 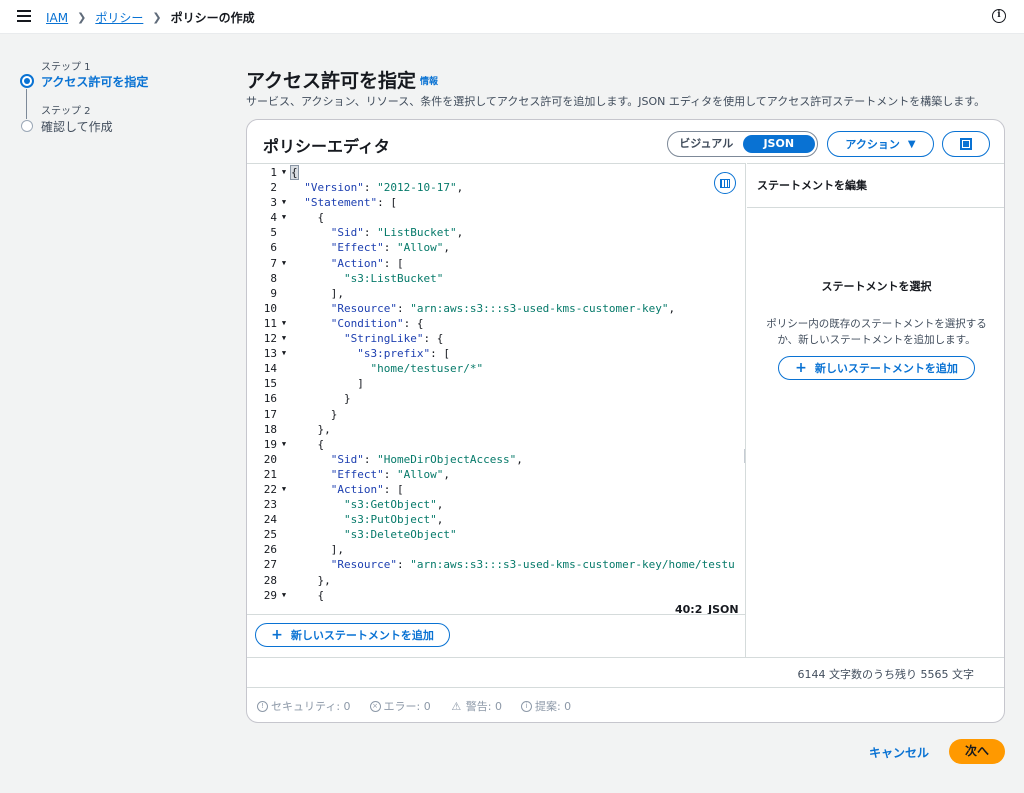 What do you see at coordinates (545, 706) in the screenshot?
I see `issue-suggestion: i 提案: 0` at bounding box center [545, 706].